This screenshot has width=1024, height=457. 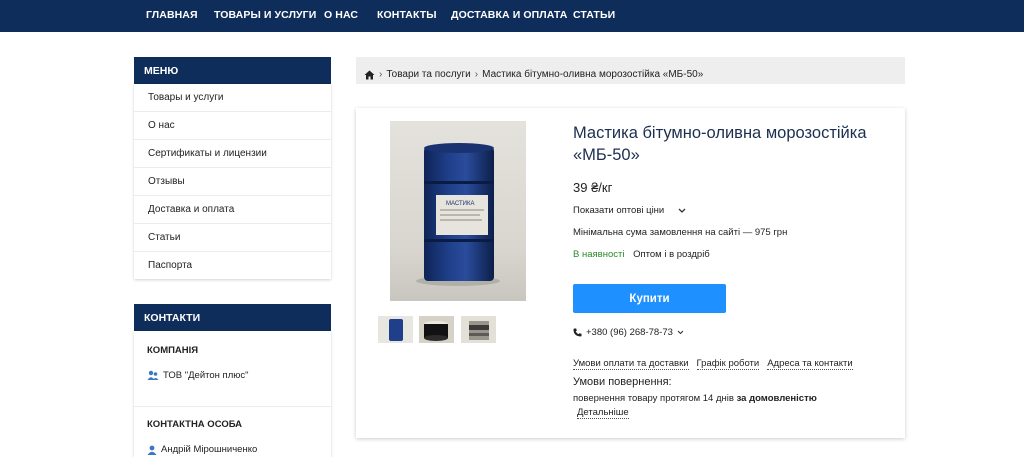 I want to click on nav-about: О НАС, so click(x=341, y=15).